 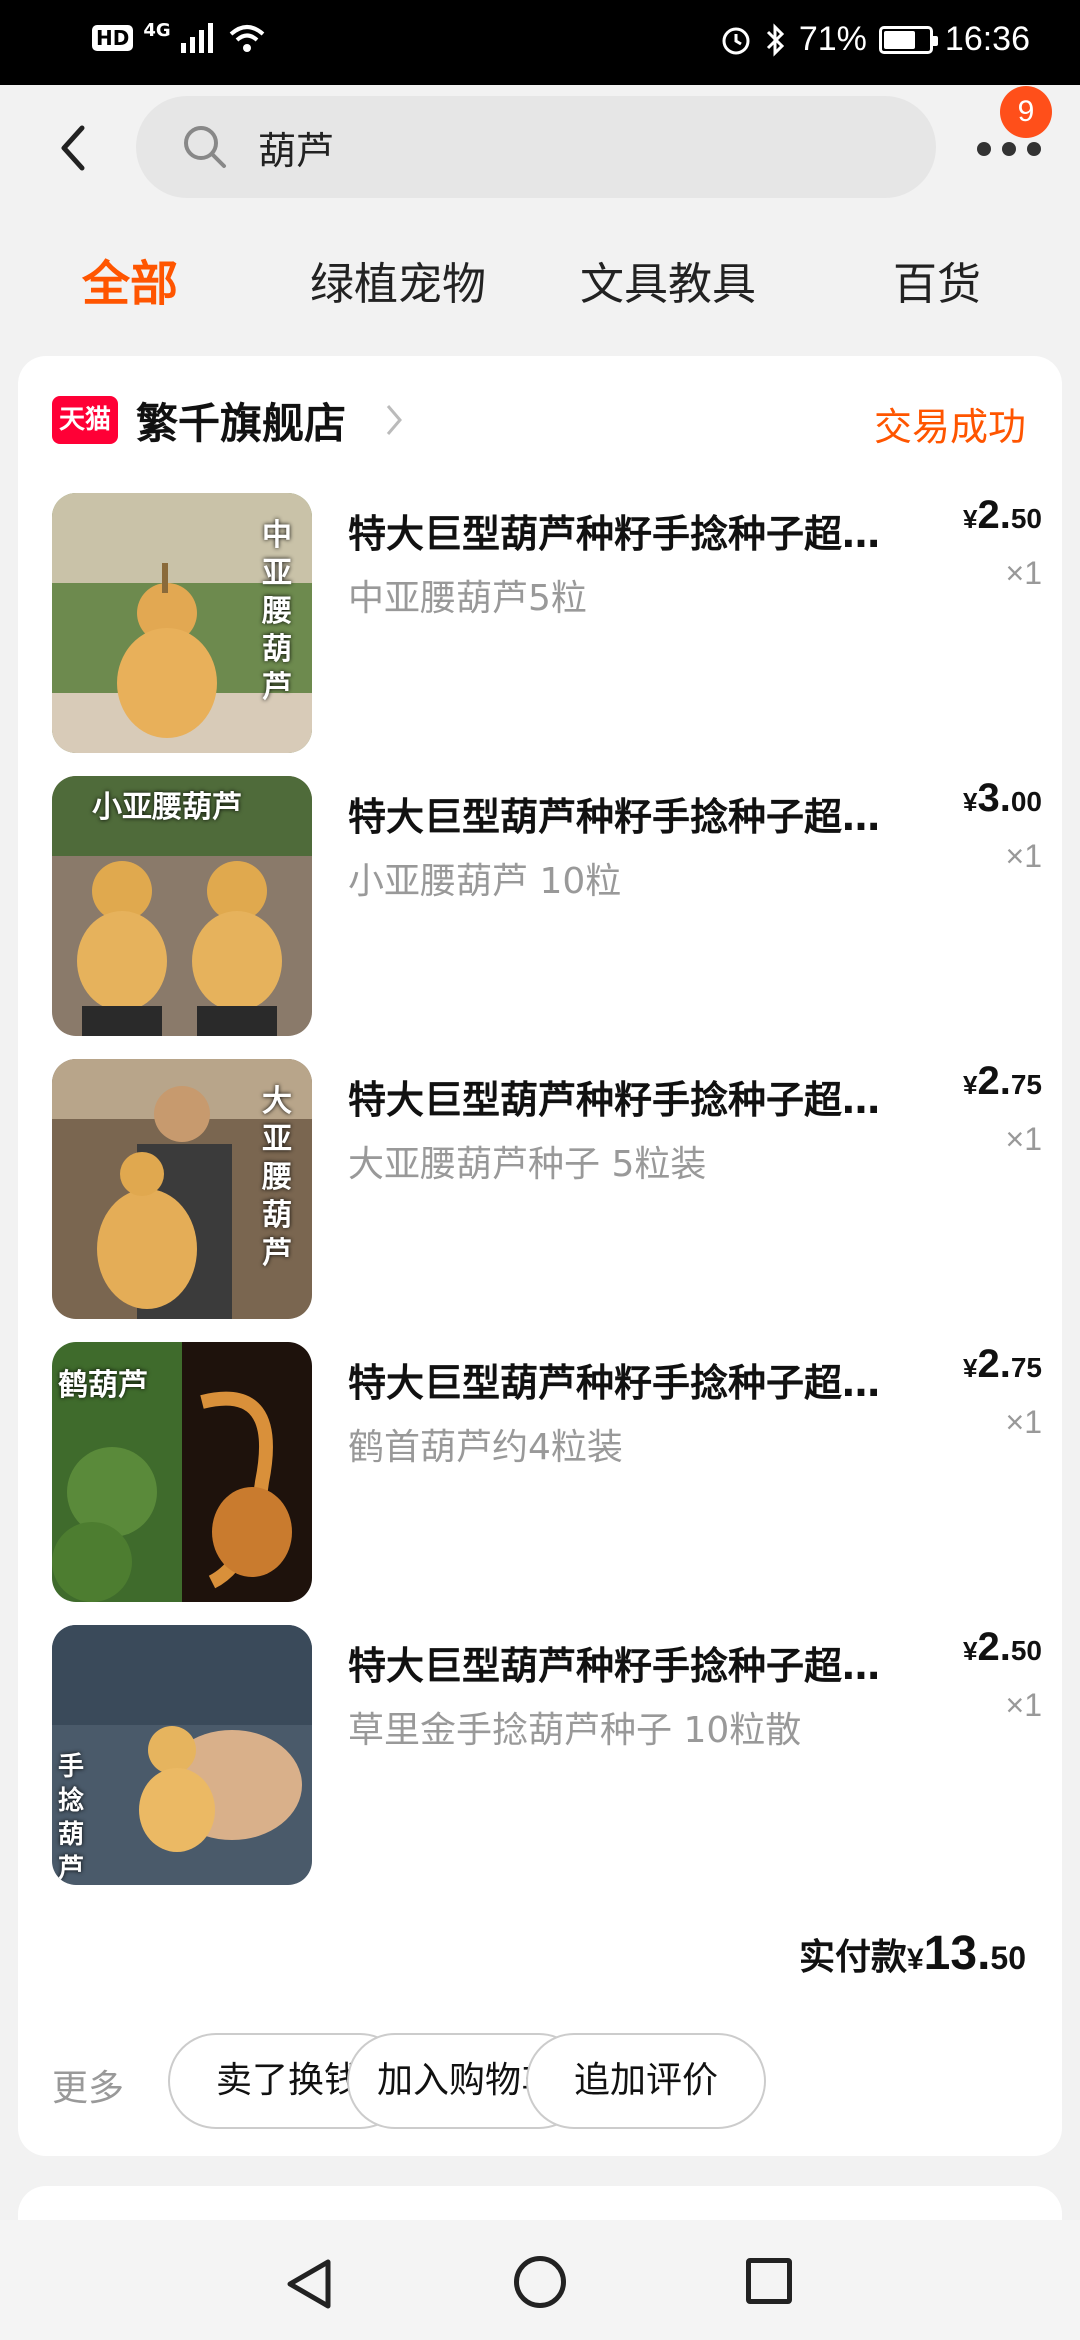 I want to click on hd-indicator: HD, so click(x=113, y=38).